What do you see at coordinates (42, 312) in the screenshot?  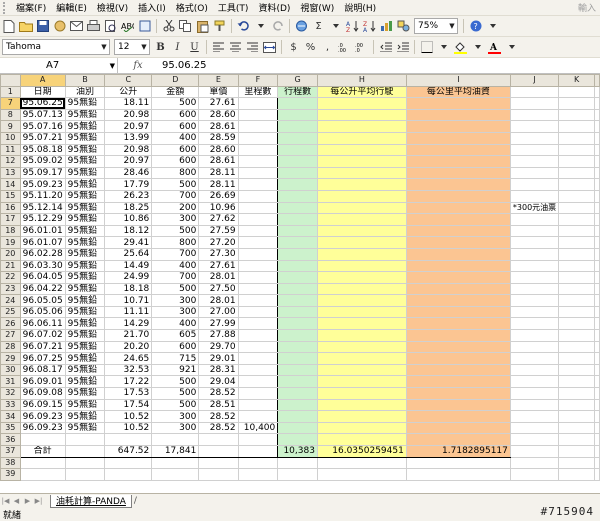 I see `date-cell: 96.05.06` at bounding box center [42, 312].